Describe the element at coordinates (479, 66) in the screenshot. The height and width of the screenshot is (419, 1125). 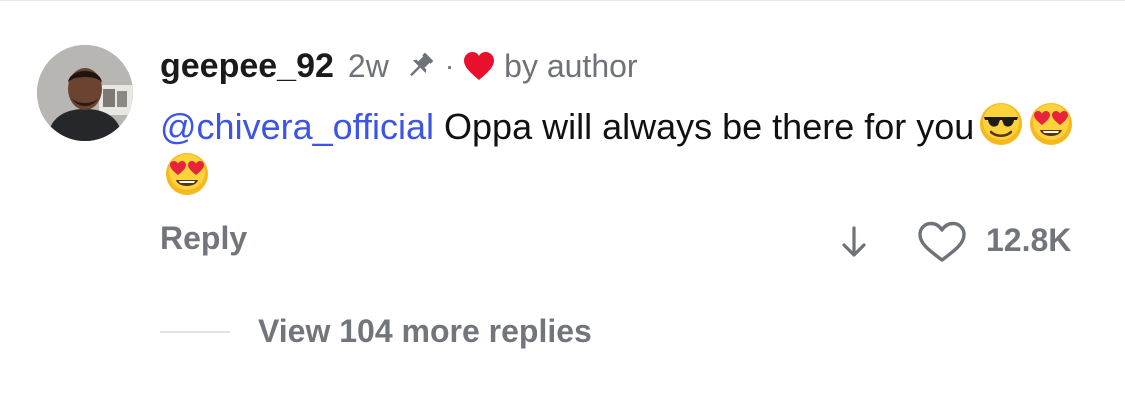
I see `heart-icon` at that location.